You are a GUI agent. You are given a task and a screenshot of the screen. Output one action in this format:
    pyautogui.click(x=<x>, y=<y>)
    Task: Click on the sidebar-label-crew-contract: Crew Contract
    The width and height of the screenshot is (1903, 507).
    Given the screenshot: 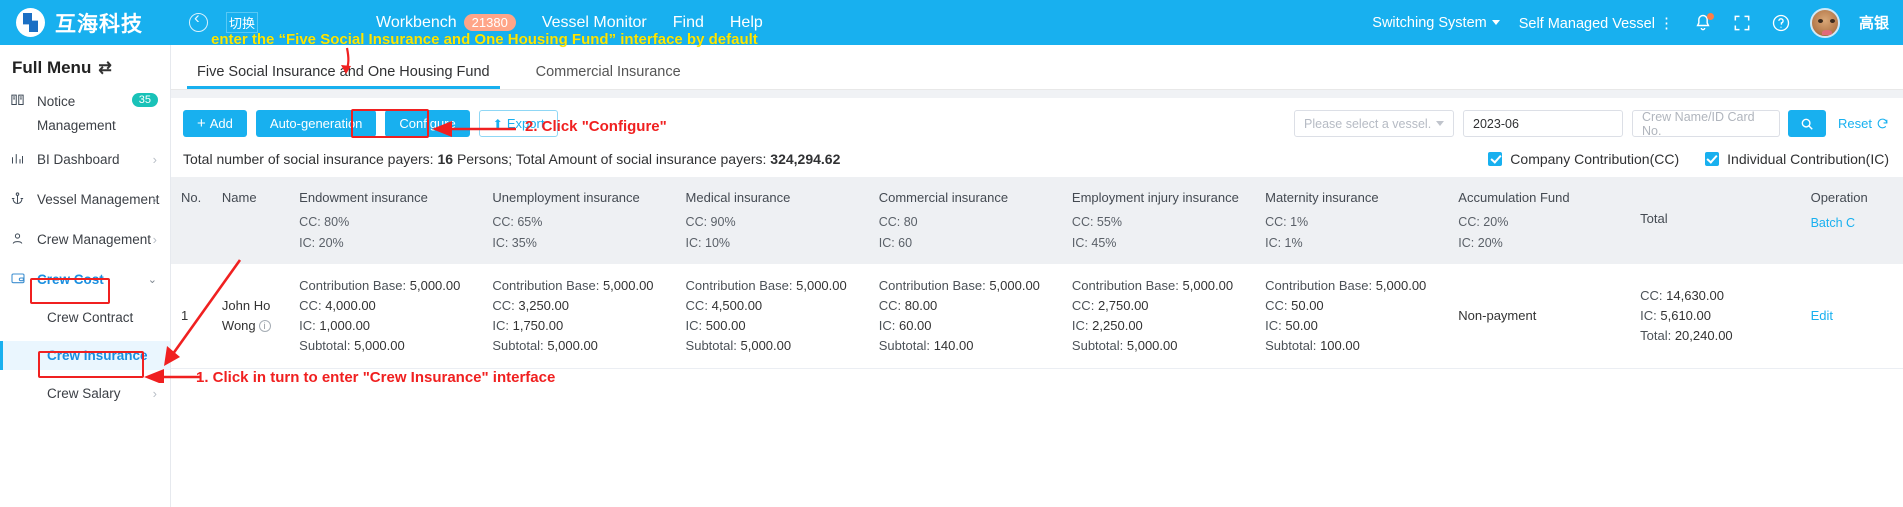 What is the action you would take?
    pyautogui.click(x=90, y=317)
    